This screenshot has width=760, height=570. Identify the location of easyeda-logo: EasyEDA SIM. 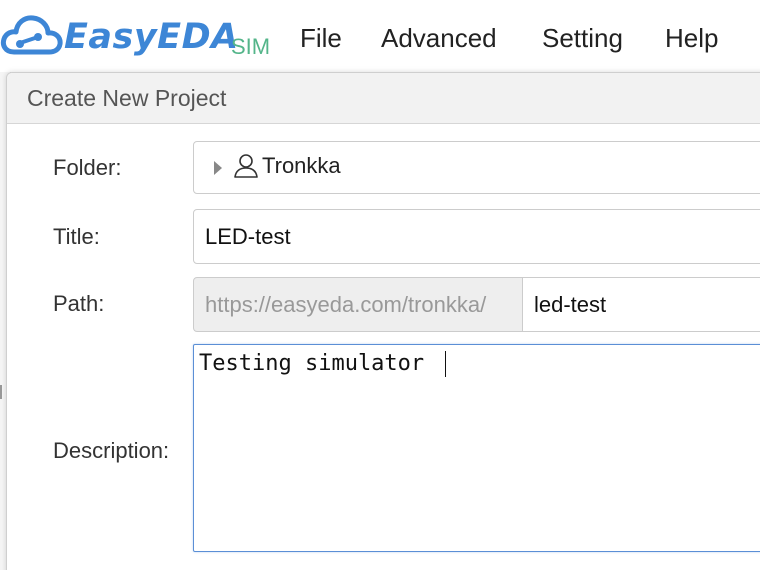
(145, 36).